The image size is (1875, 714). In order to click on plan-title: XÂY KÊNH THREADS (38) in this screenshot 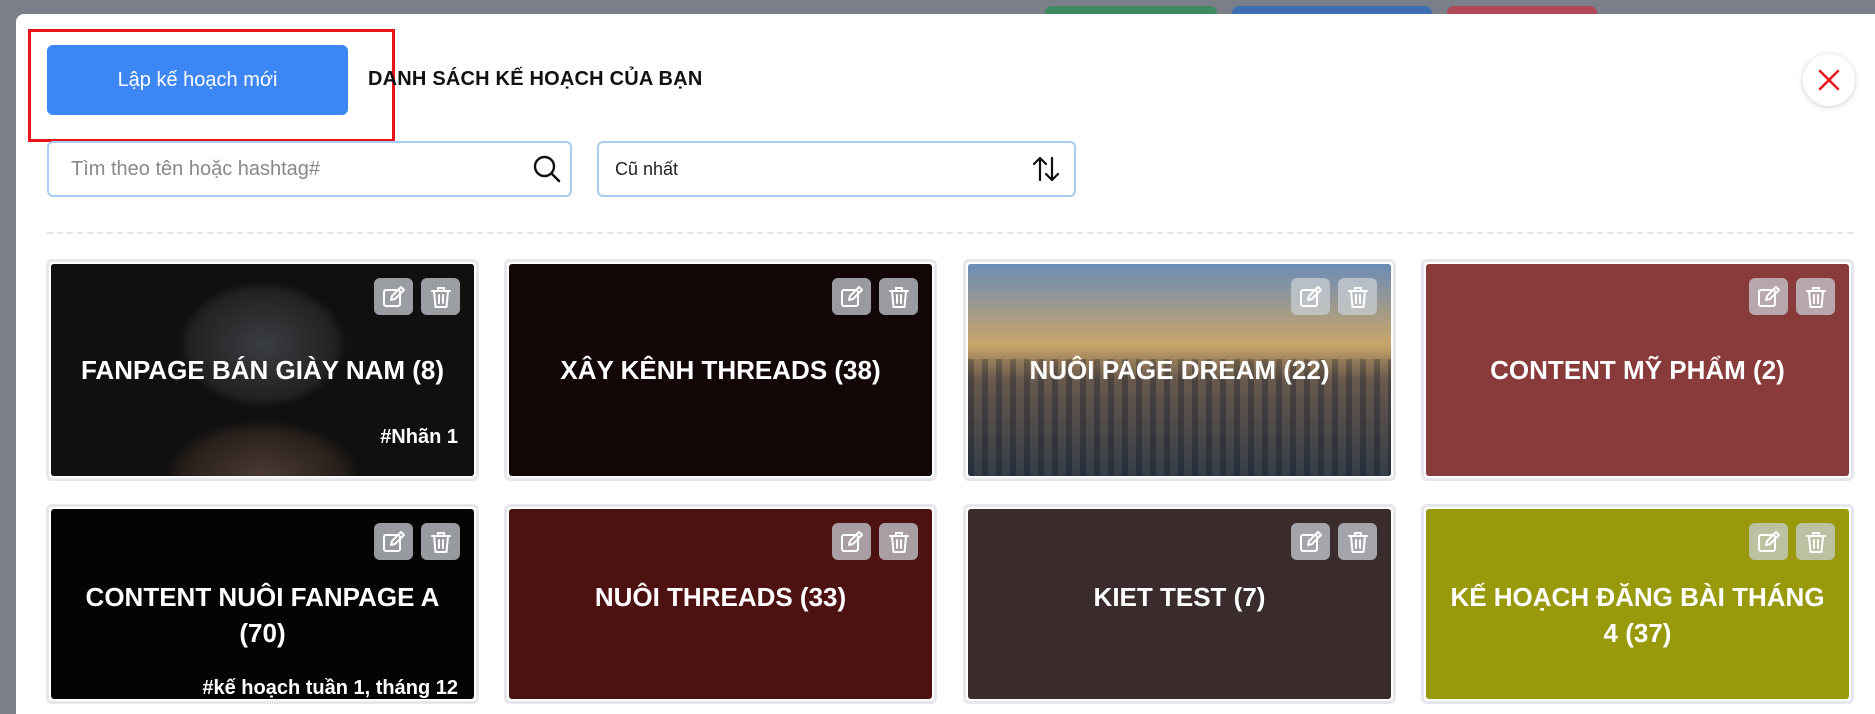, I will do `click(720, 370)`.